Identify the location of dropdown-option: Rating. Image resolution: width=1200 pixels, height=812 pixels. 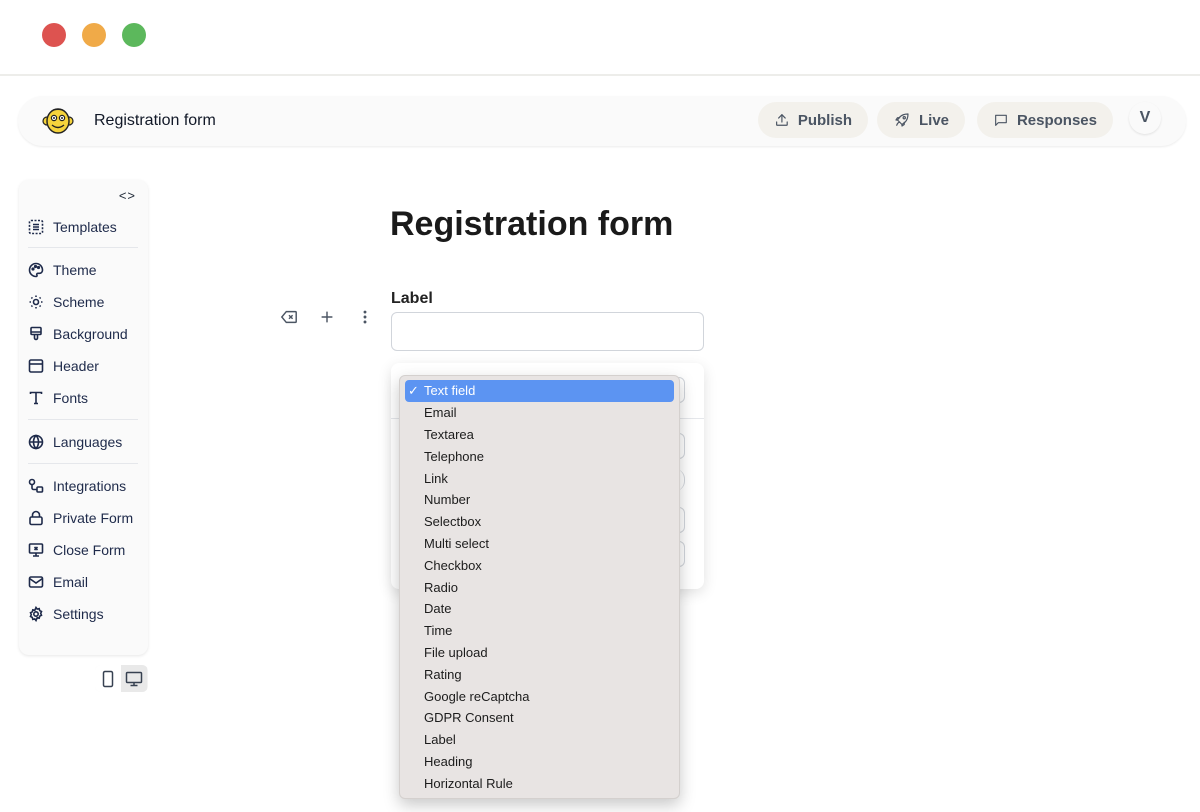
(539, 674).